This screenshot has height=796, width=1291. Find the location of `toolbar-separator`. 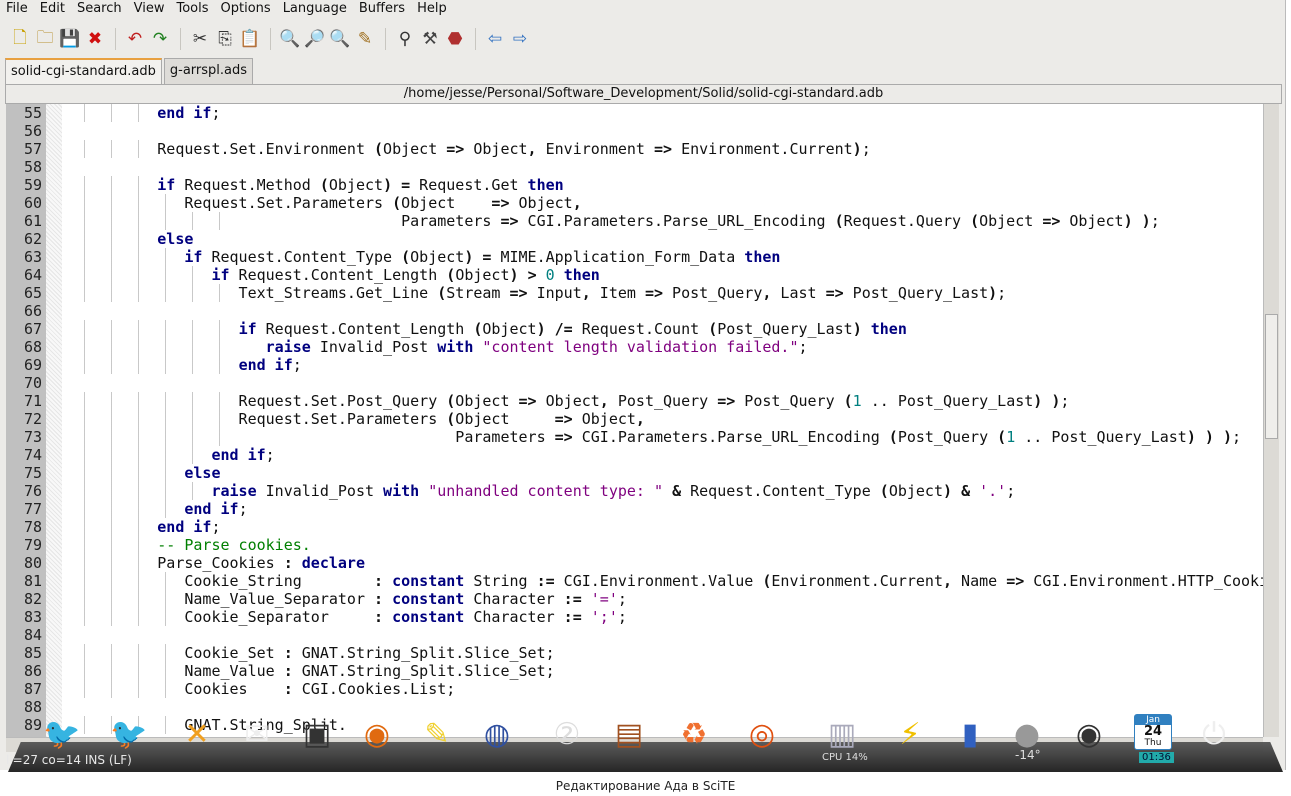

toolbar-separator is located at coordinates (270, 39).